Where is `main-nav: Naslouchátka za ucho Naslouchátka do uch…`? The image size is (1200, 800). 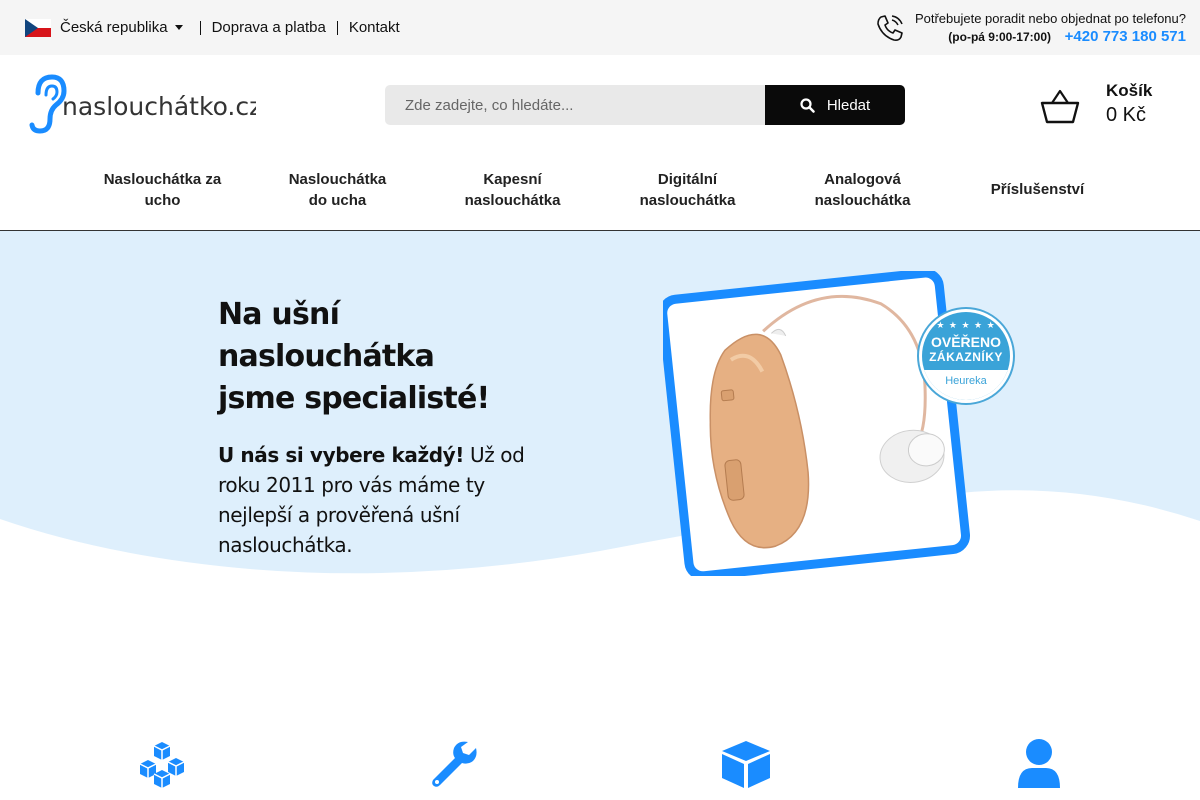
main-nav: Naslouchátka za ucho Naslouchátka do uch… is located at coordinates (600, 193).